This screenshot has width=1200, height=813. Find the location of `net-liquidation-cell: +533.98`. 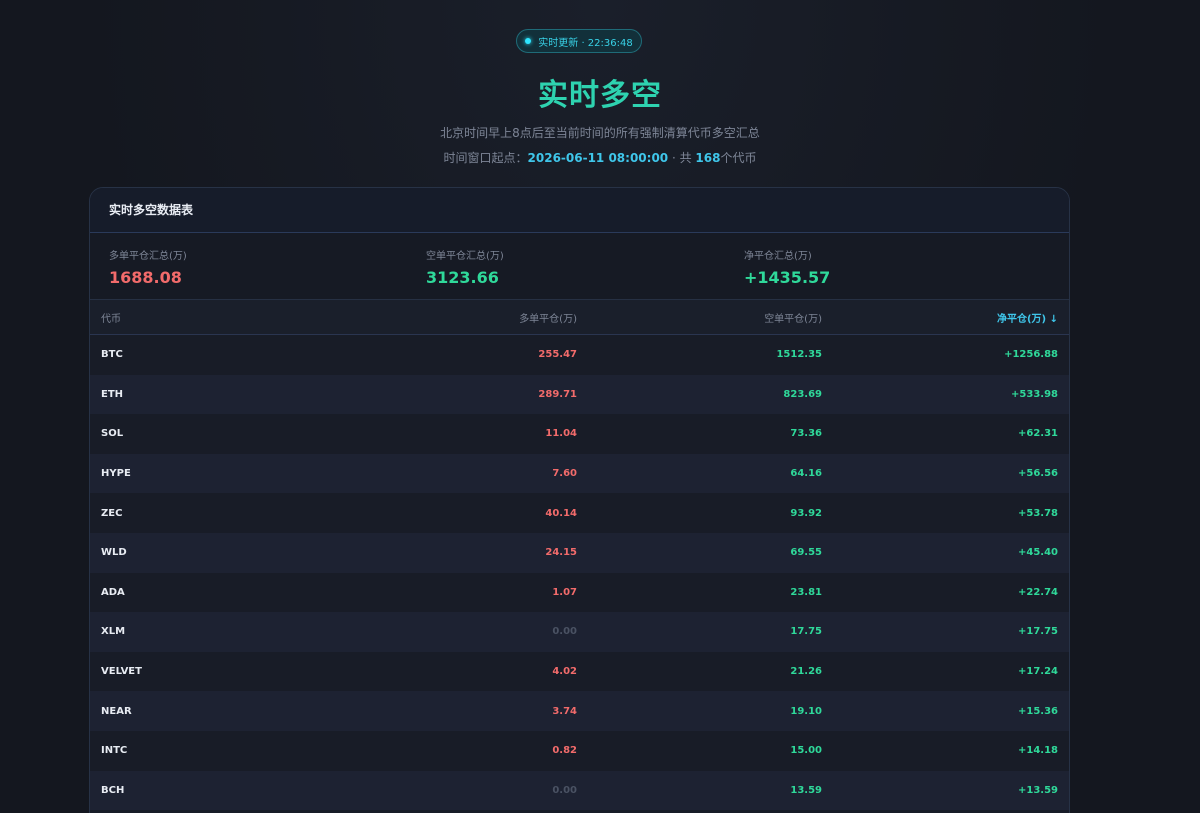

net-liquidation-cell: +533.98 is located at coordinates (1034, 394).